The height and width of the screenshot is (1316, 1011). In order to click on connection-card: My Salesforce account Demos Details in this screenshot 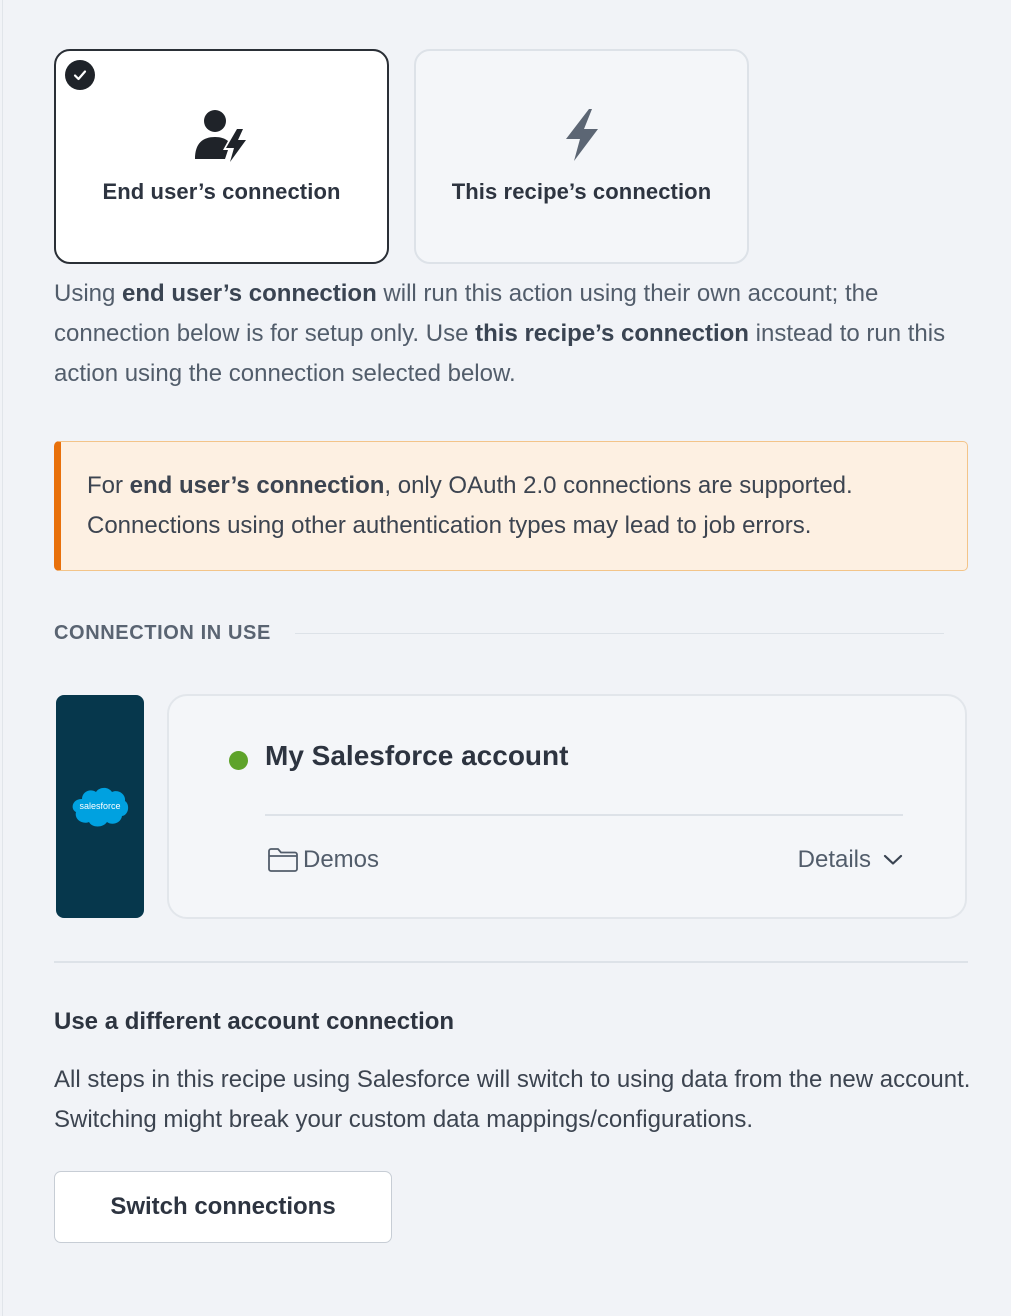, I will do `click(567, 806)`.